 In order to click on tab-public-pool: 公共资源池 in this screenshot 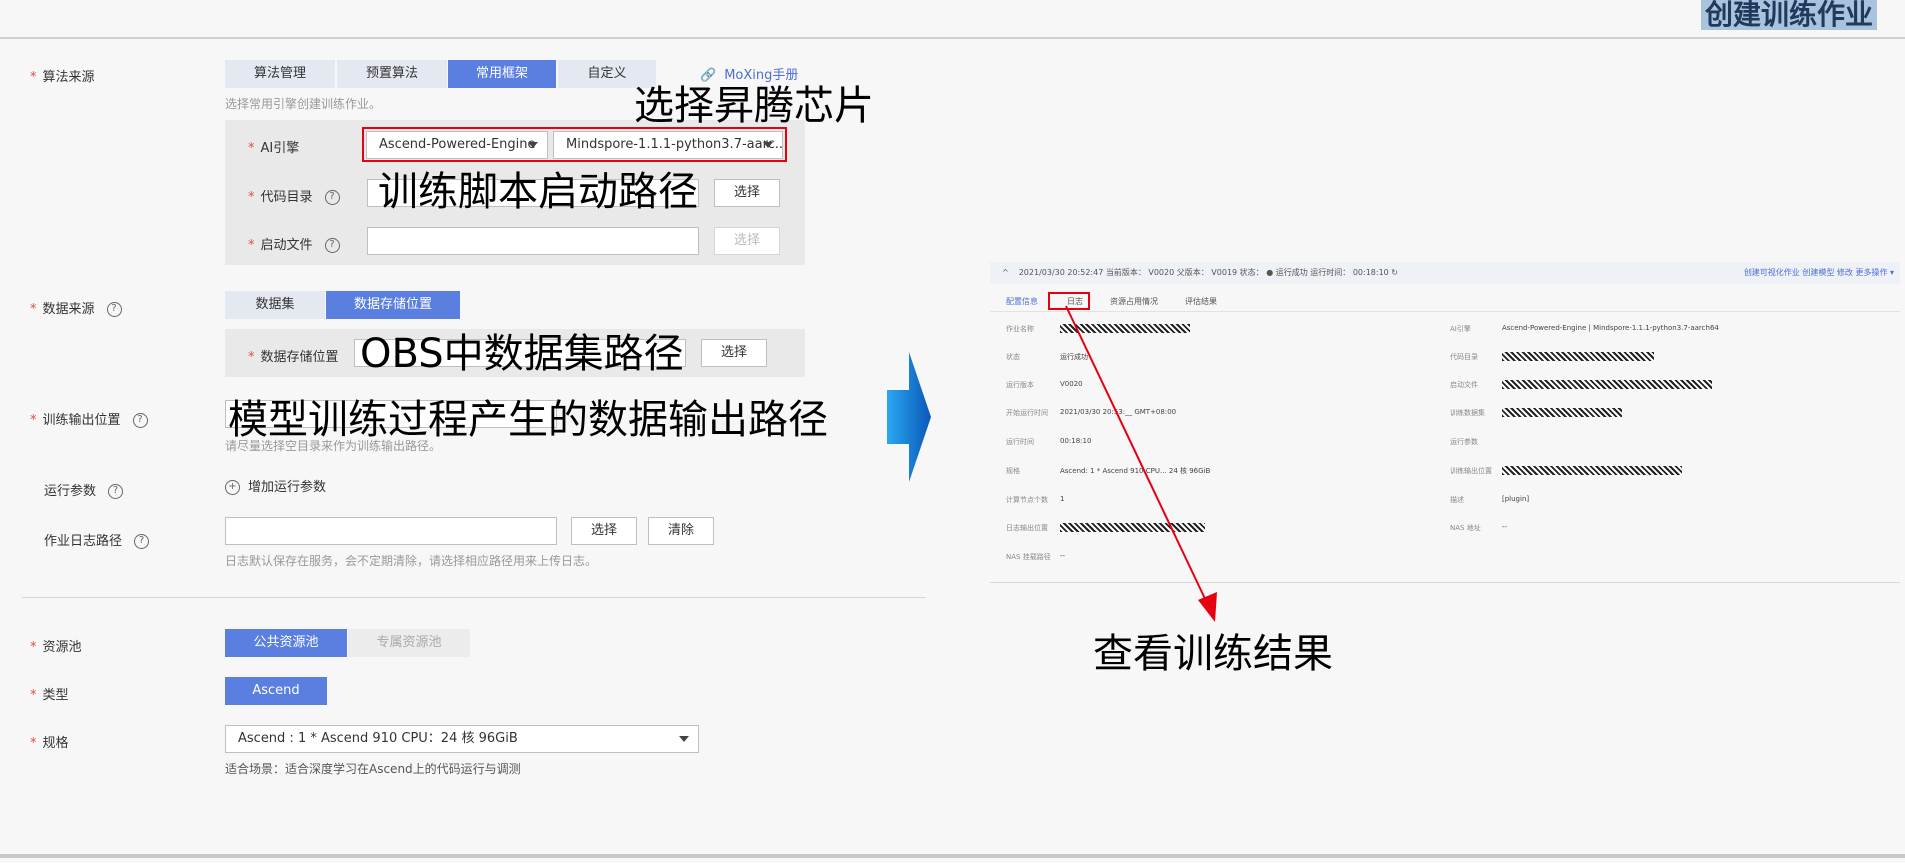, I will do `click(286, 643)`.